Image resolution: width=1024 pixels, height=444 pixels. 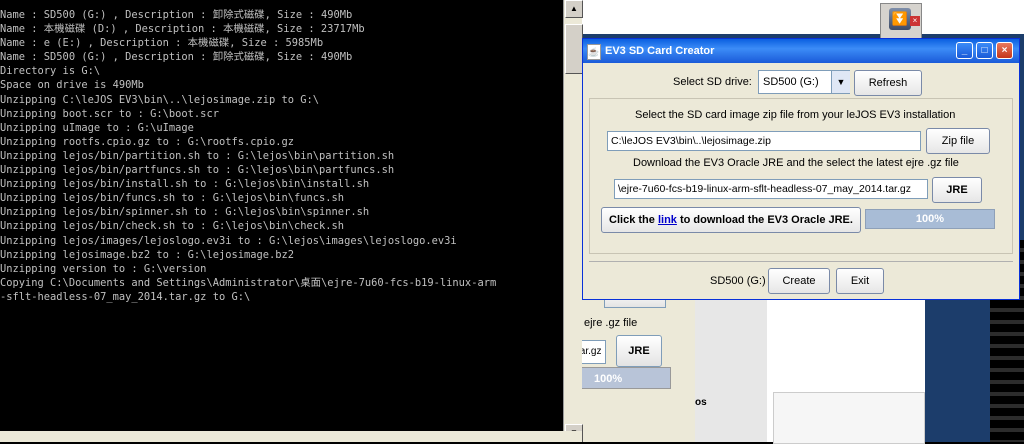 What do you see at coordinates (574, 49) in the screenshot?
I see `scroll-thumb` at bounding box center [574, 49].